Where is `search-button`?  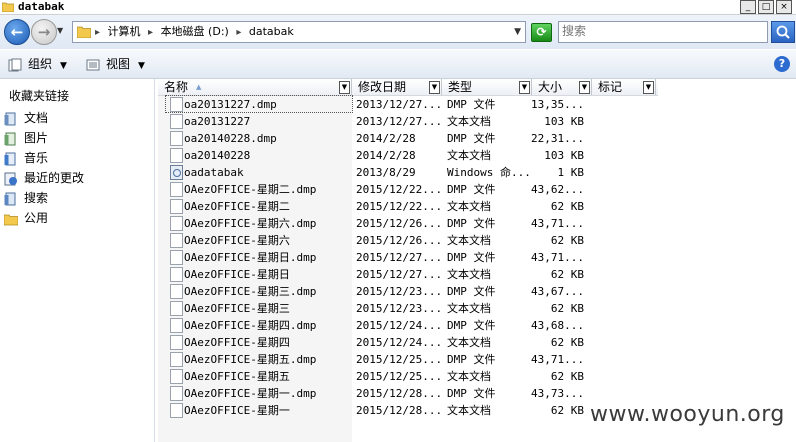 search-button is located at coordinates (783, 32).